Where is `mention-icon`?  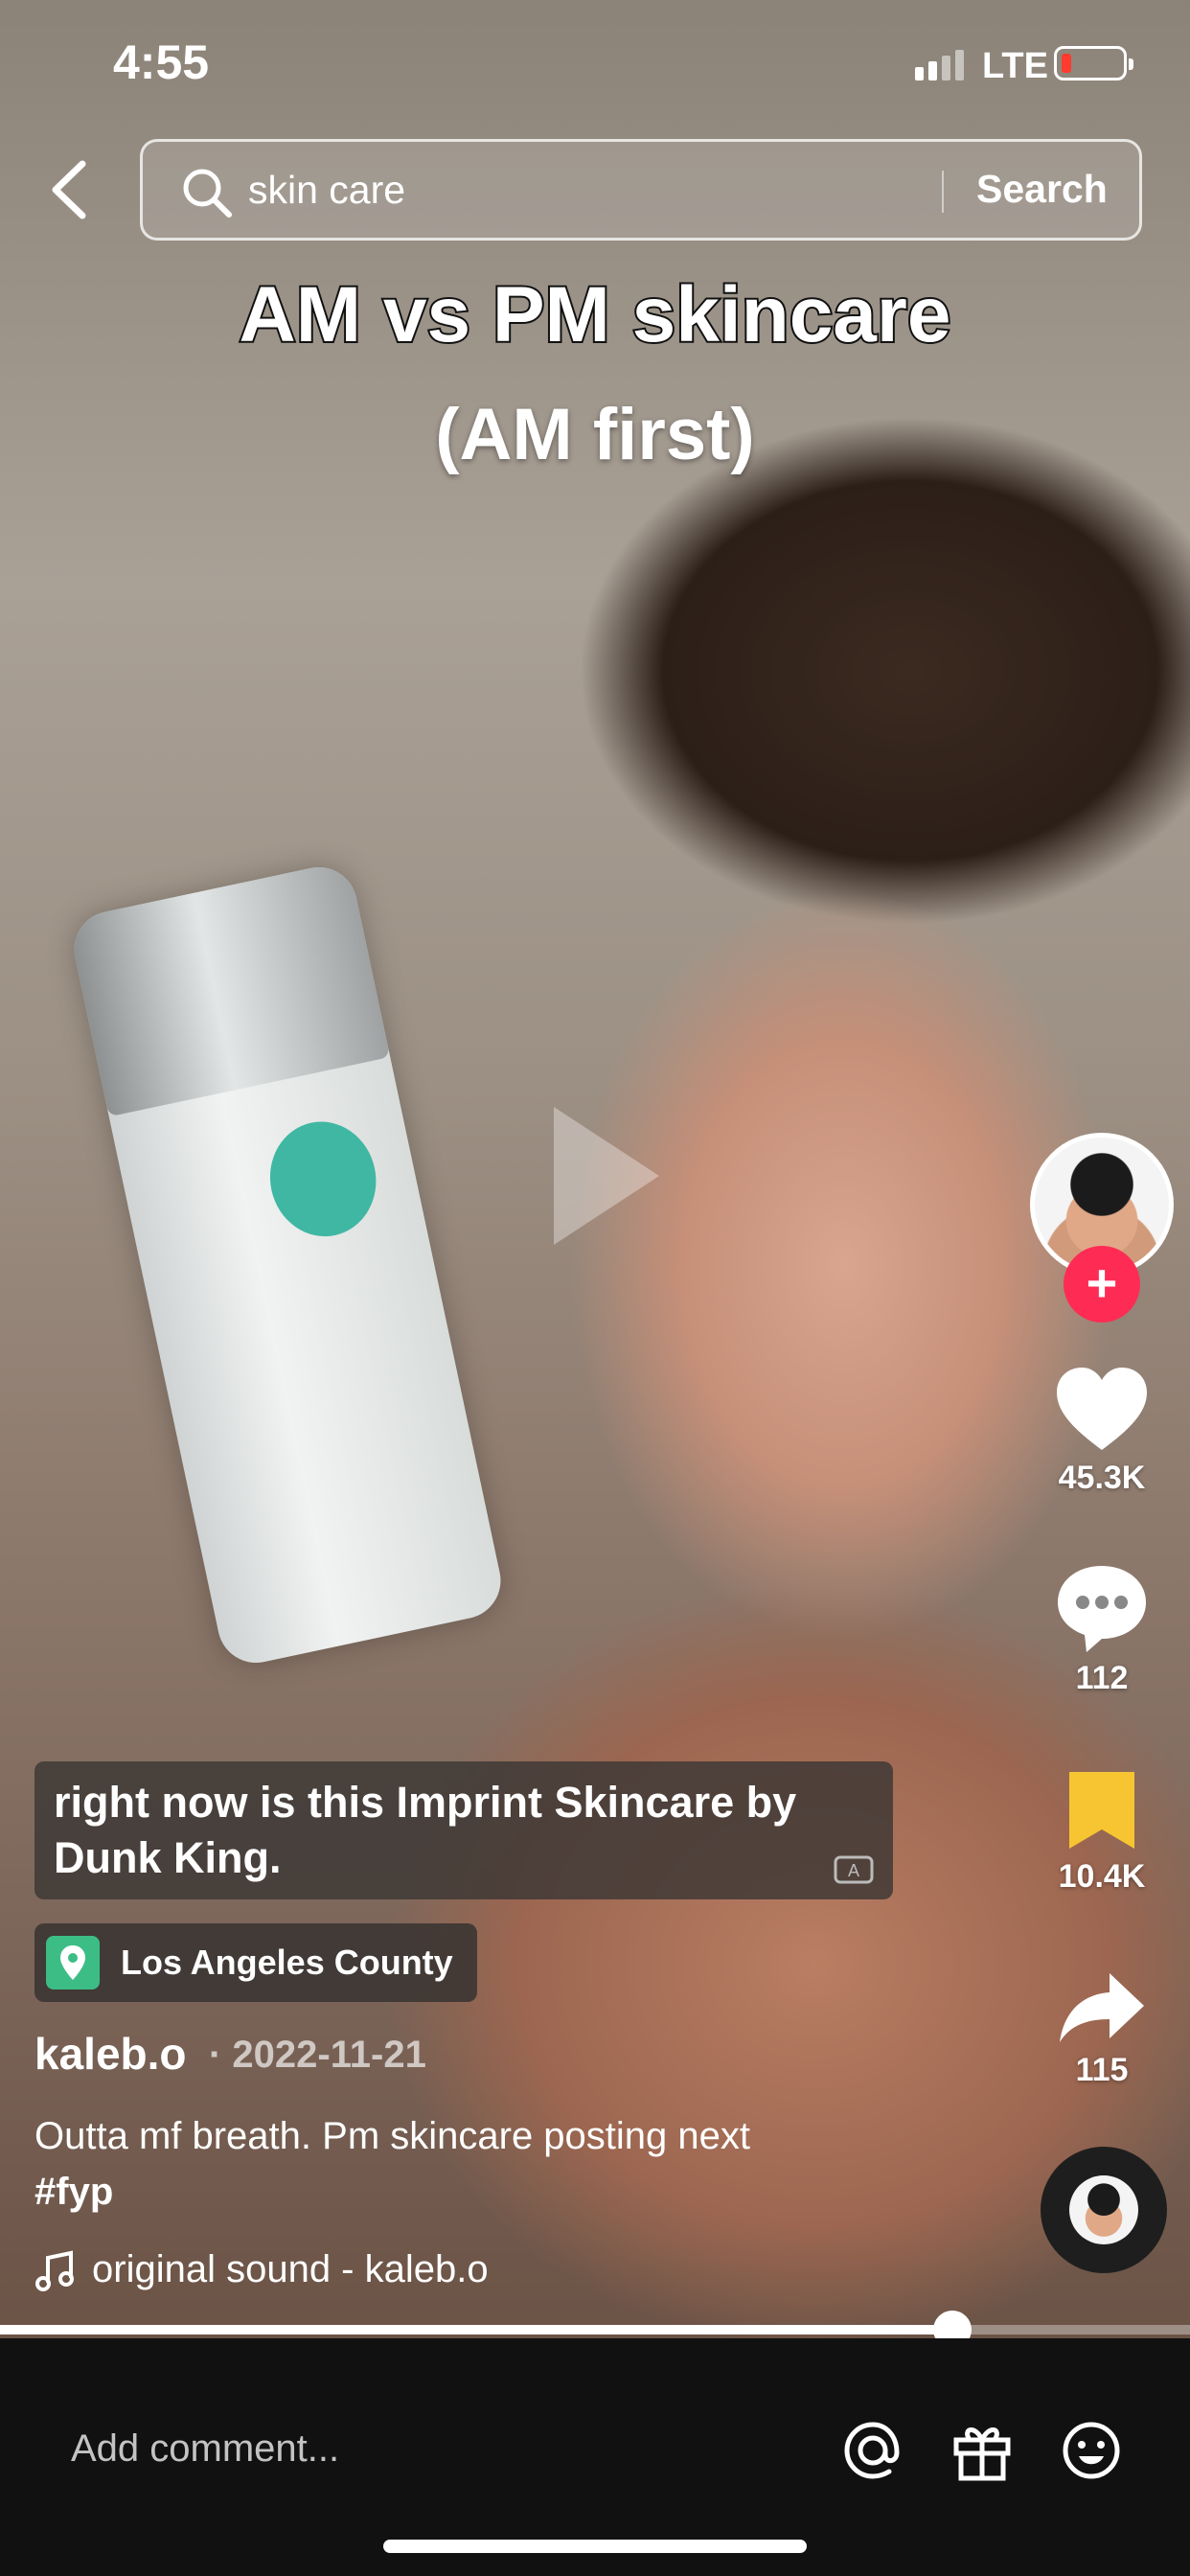 mention-icon is located at coordinates (873, 2450).